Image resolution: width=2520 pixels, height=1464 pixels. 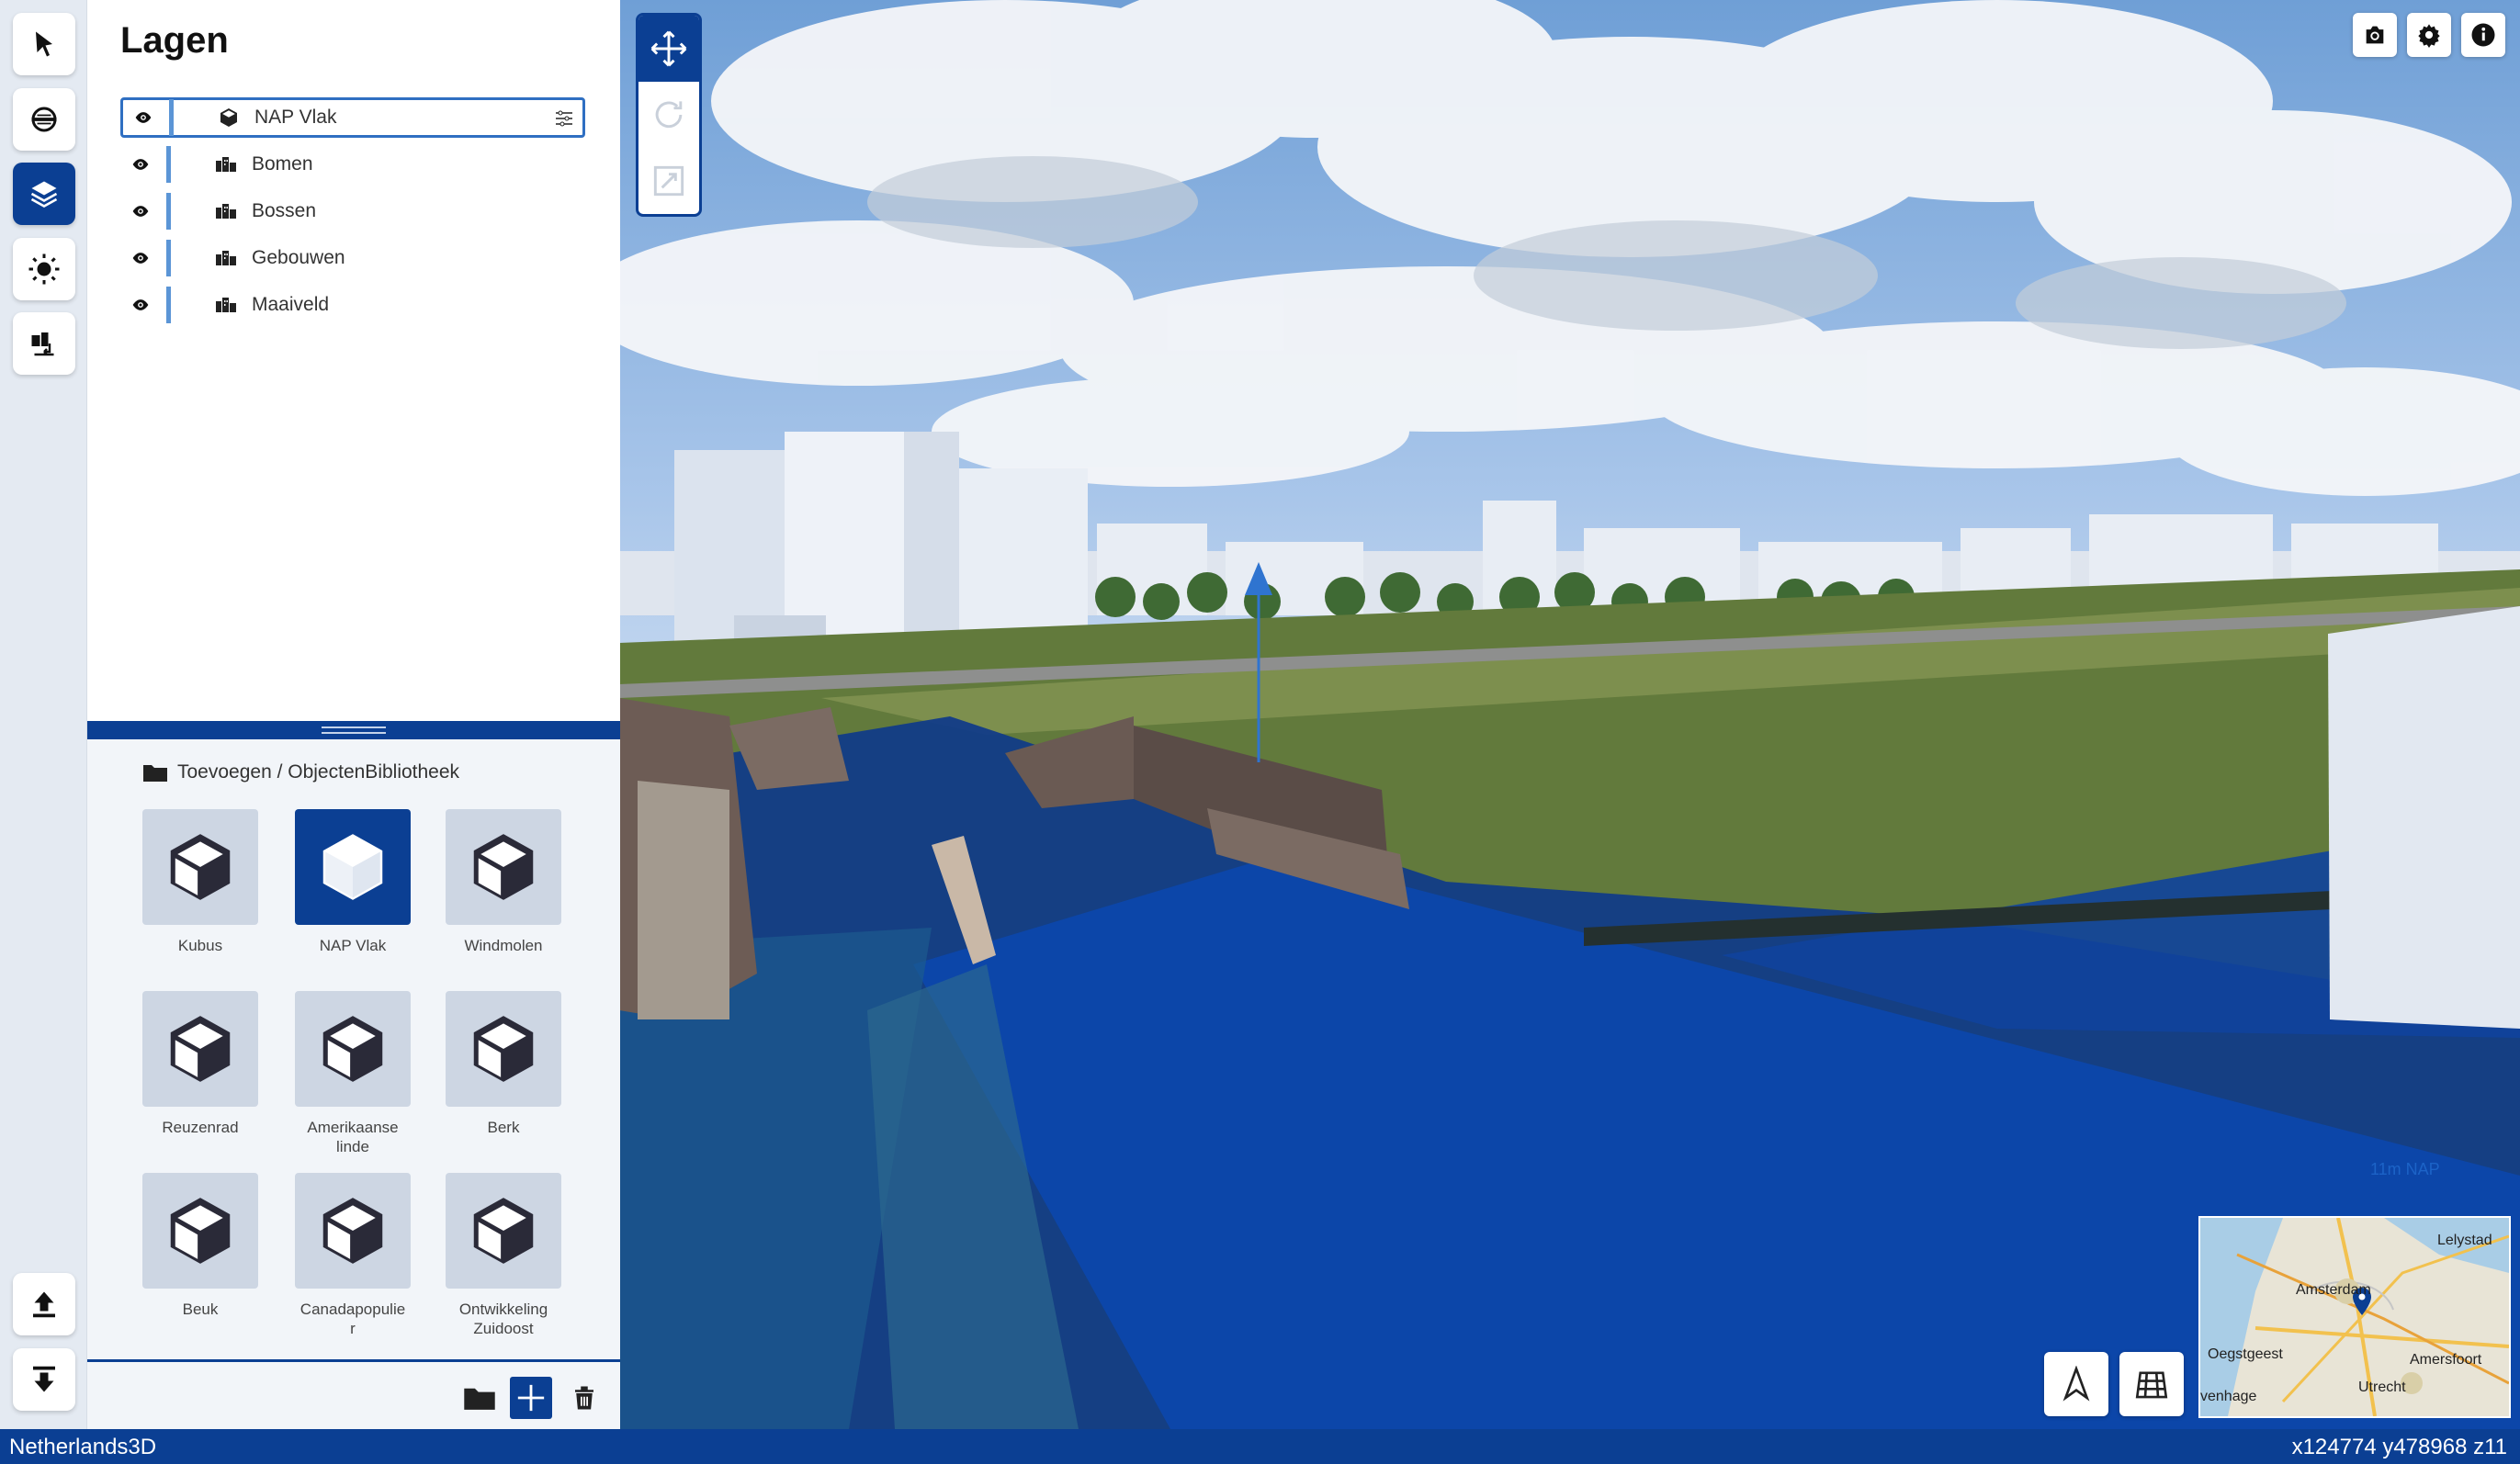 I want to click on library-item-kubus: Kubus, so click(x=200, y=882).